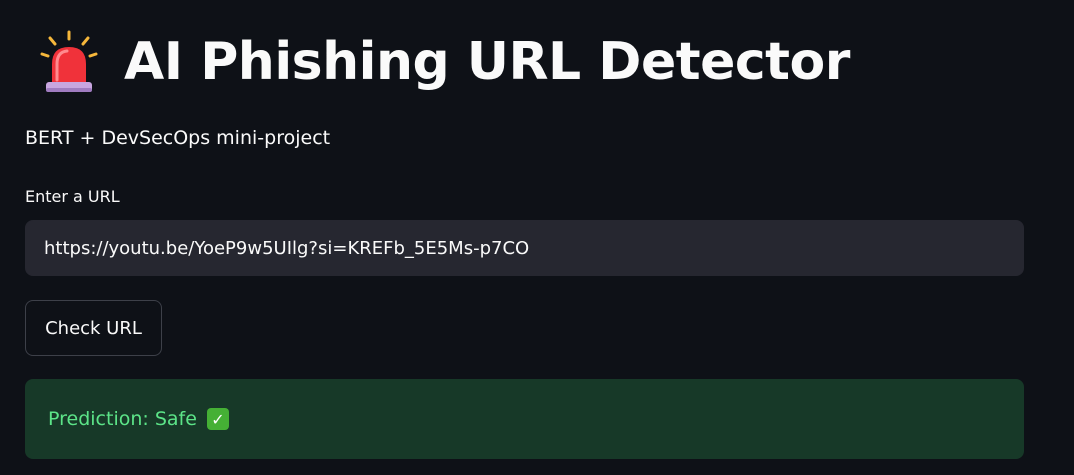 Image resolution: width=1074 pixels, height=475 pixels. I want to click on check-url-button: Check URL, so click(93, 328).